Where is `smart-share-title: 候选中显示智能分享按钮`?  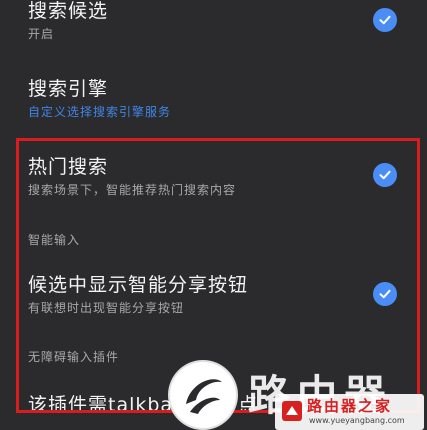 smart-share-title: 候选中显示智能分享按钮 is located at coordinates (138, 285).